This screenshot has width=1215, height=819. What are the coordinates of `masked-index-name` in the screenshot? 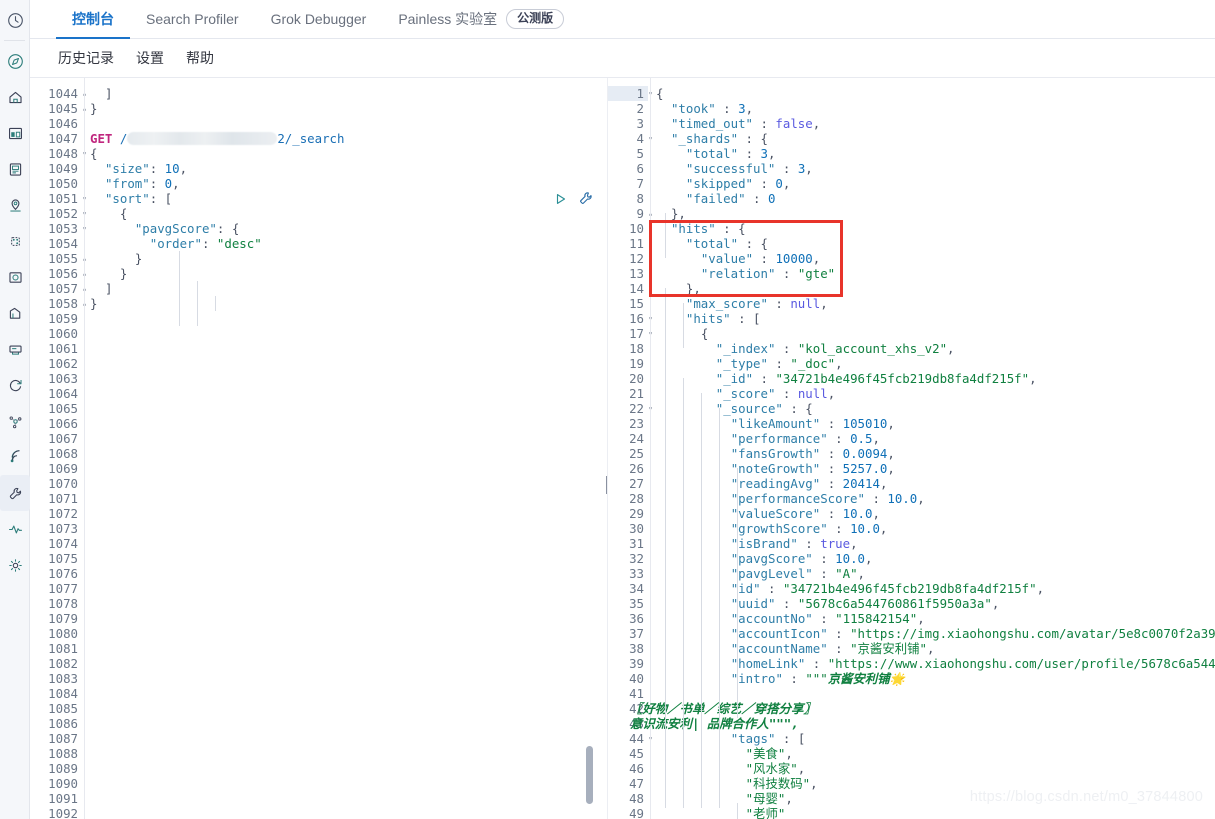 It's located at (202, 138).